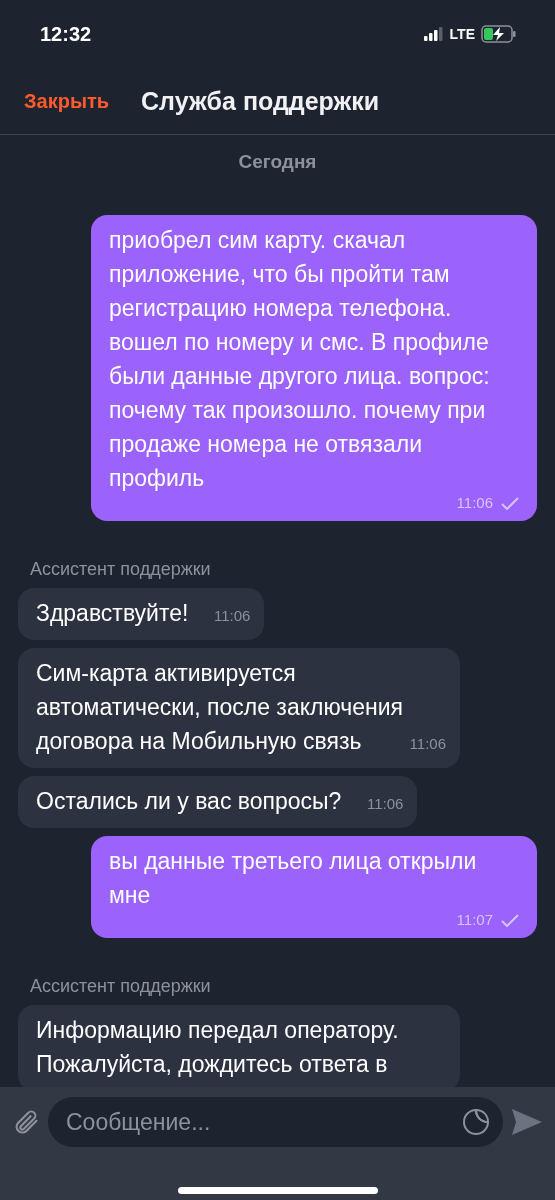  I want to click on signal-icon, so click(433, 34).